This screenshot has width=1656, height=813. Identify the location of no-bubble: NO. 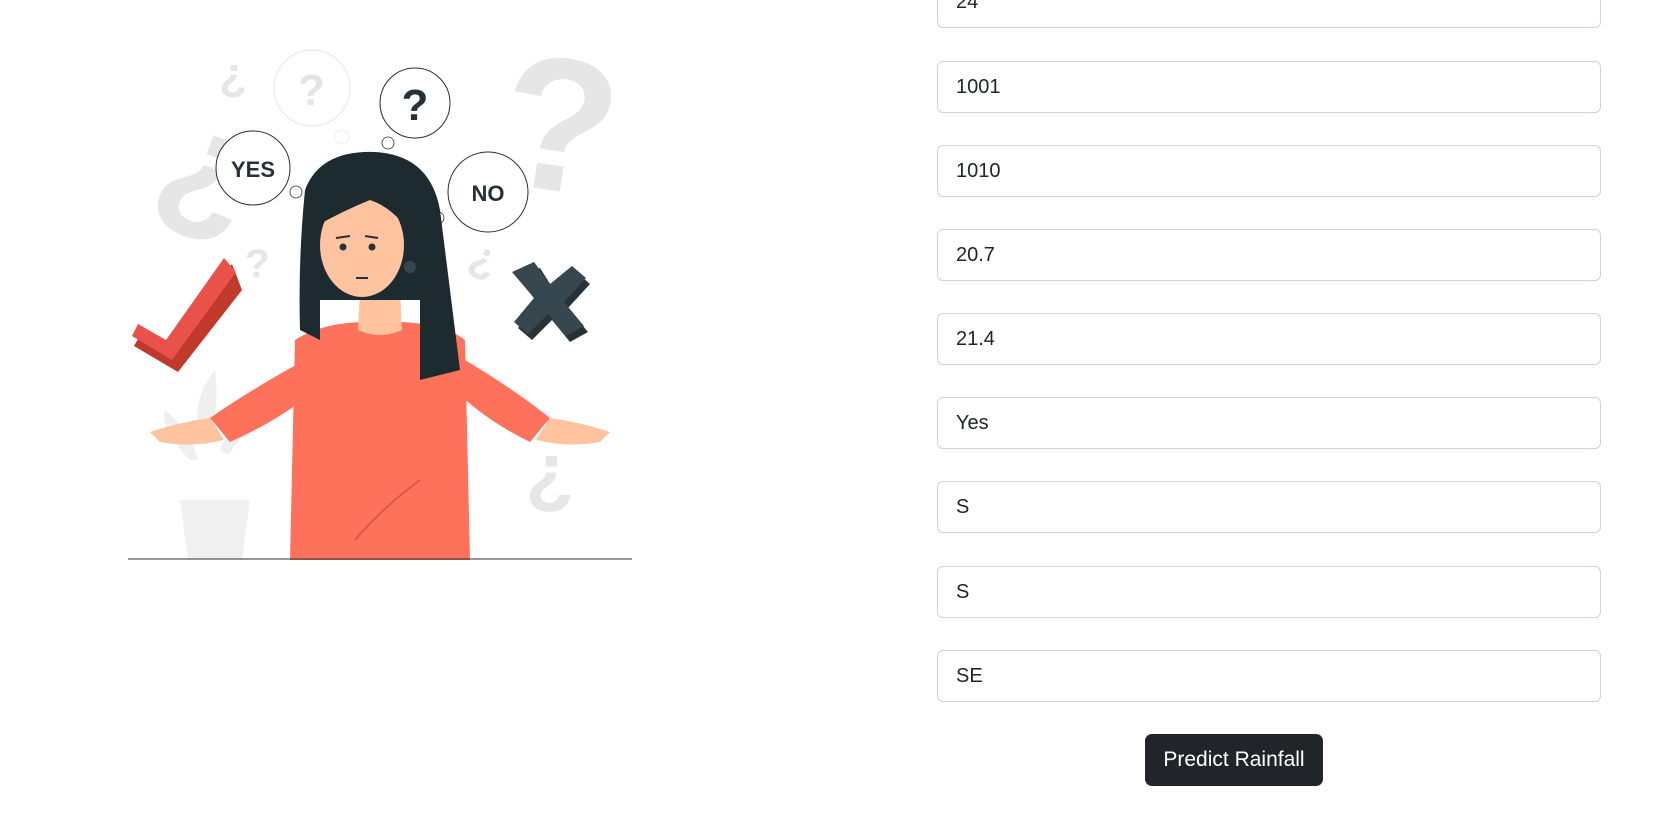
(480, 192).